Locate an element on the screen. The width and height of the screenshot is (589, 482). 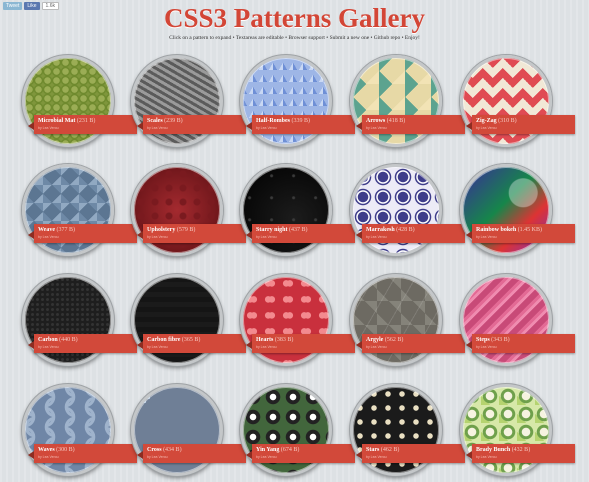
pattern-label: Weave (377 B) by Lea Verou is located at coordinates (82, 233).